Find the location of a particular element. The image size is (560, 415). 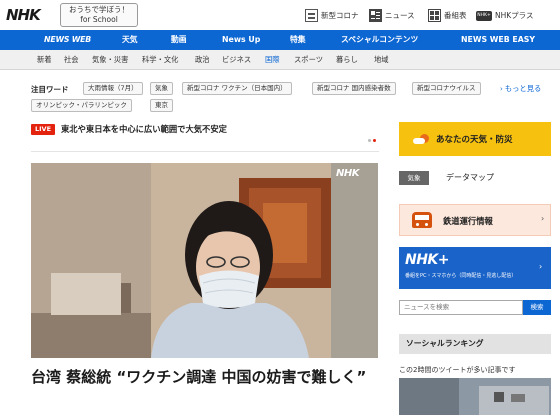

category-science-culture: 科学・文化 is located at coordinates (160, 60).